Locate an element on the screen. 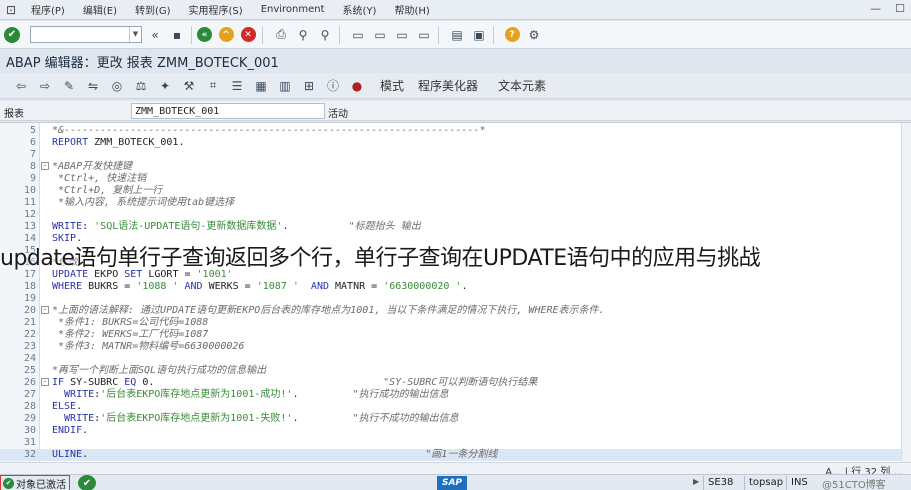 This screenshot has width=911, height=490. other-object-icon: ◎ is located at coordinates (117, 86).